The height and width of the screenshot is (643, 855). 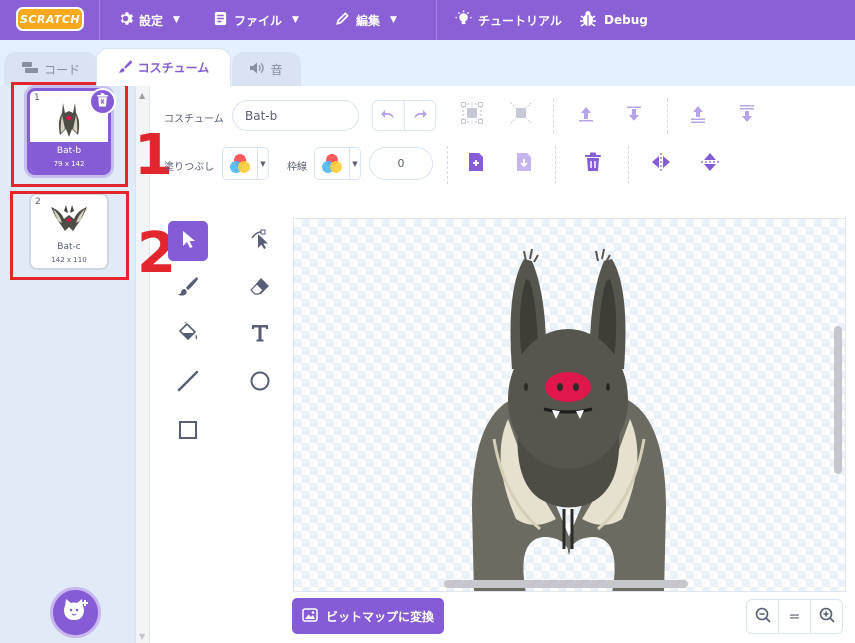 What do you see at coordinates (51, 69) in the screenshot?
I see `tab-code: コード` at bounding box center [51, 69].